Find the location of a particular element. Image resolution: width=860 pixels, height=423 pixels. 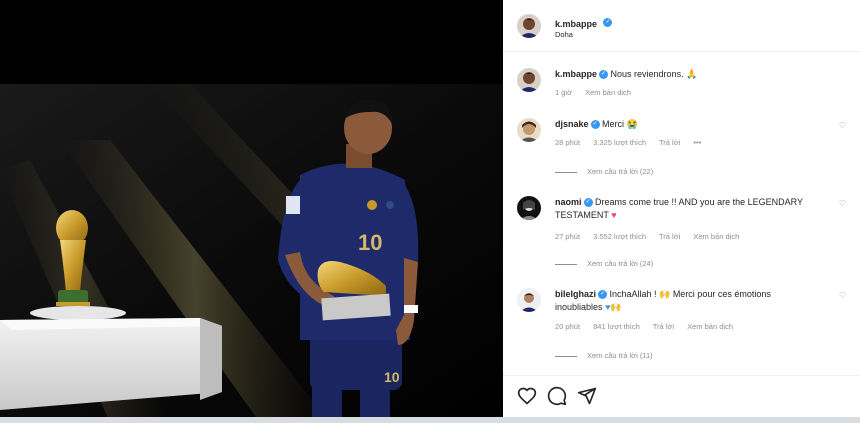

post-header: k.mbappe ✓ Doha is located at coordinates (681, 26).